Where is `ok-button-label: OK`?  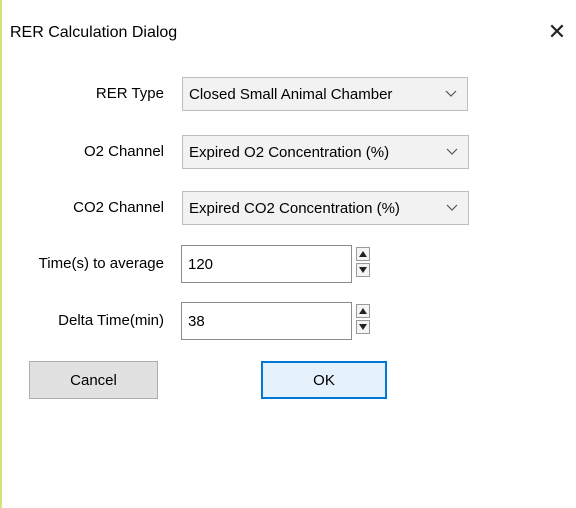 ok-button-label: OK is located at coordinates (324, 380).